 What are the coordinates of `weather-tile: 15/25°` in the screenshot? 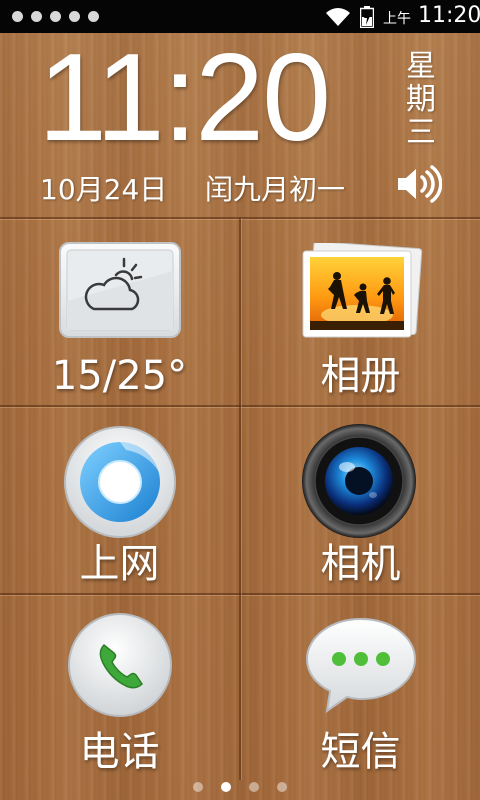 It's located at (119, 312).